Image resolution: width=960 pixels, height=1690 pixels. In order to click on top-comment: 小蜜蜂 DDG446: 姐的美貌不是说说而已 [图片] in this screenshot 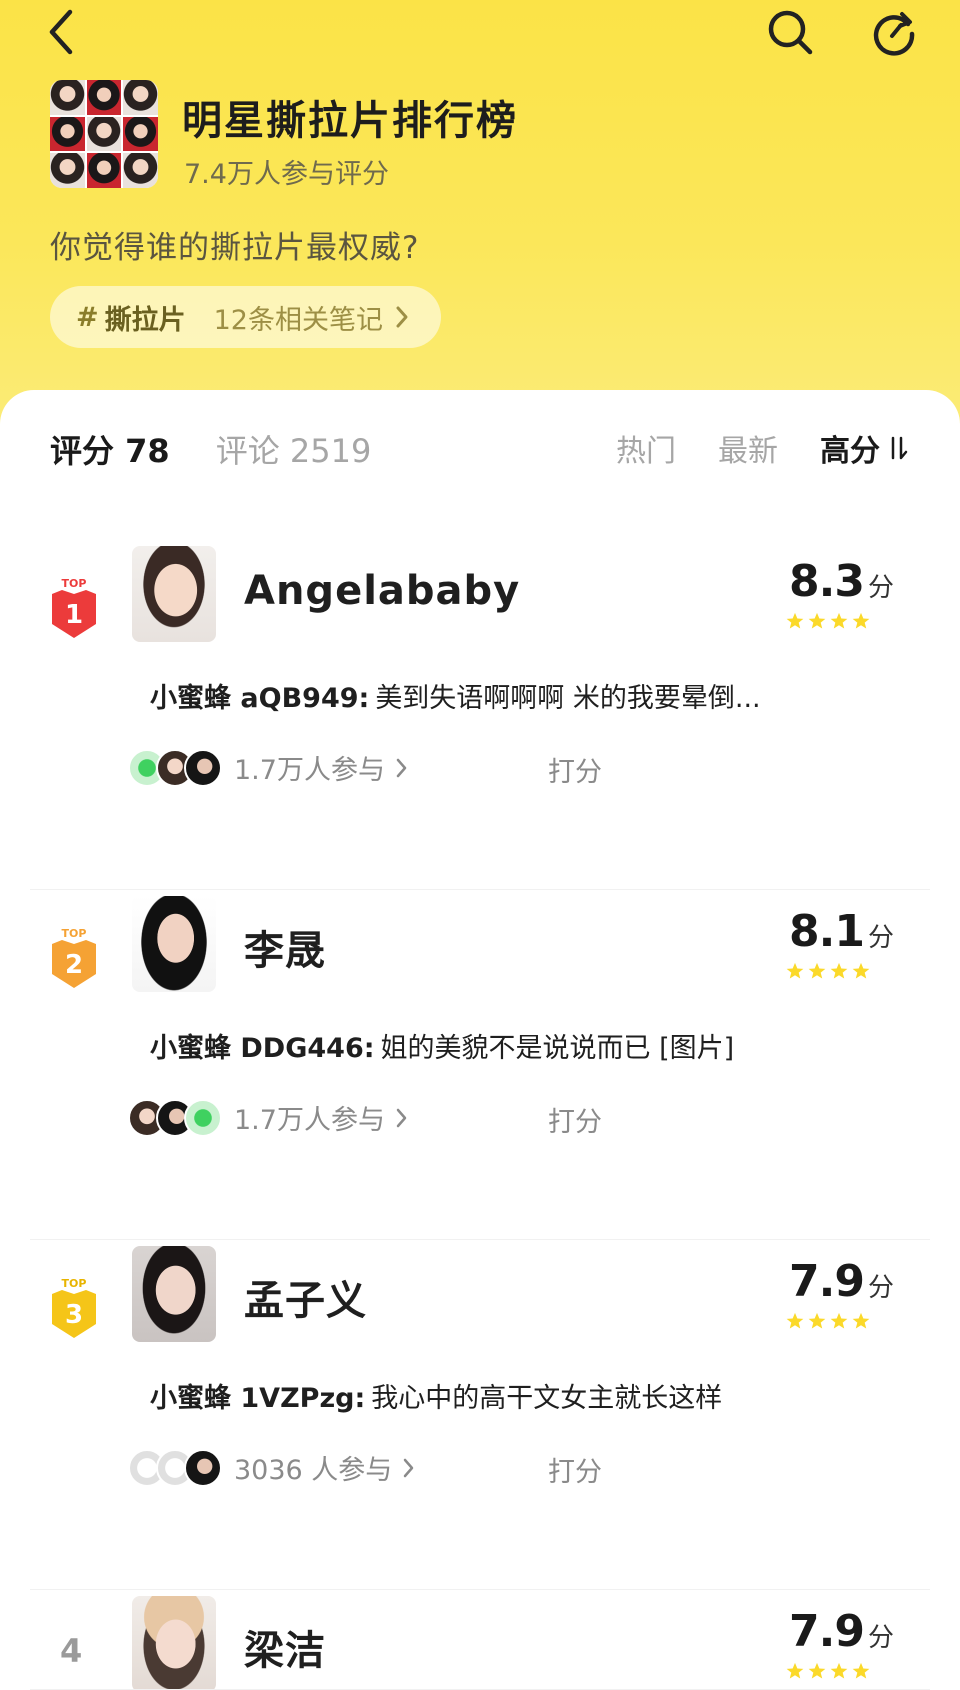, I will do `click(442, 1045)`.